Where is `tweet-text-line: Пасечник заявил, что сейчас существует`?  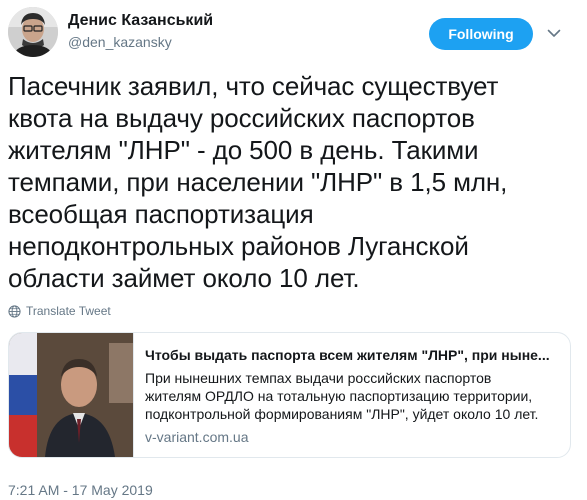 tweet-text-line: Пасечник заявил, что сейчас существует is located at coordinates (253, 86).